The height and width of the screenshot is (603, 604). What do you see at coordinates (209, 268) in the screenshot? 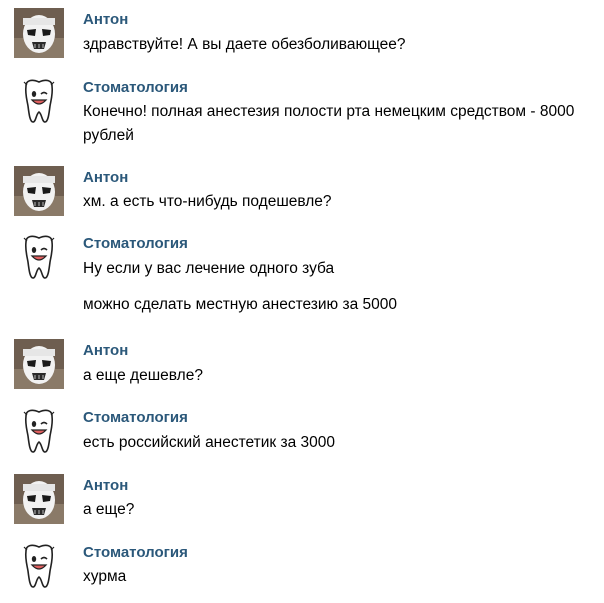
I see `message-text: Ну если у вас лечение одного зуба` at bounding box center [209, 268].